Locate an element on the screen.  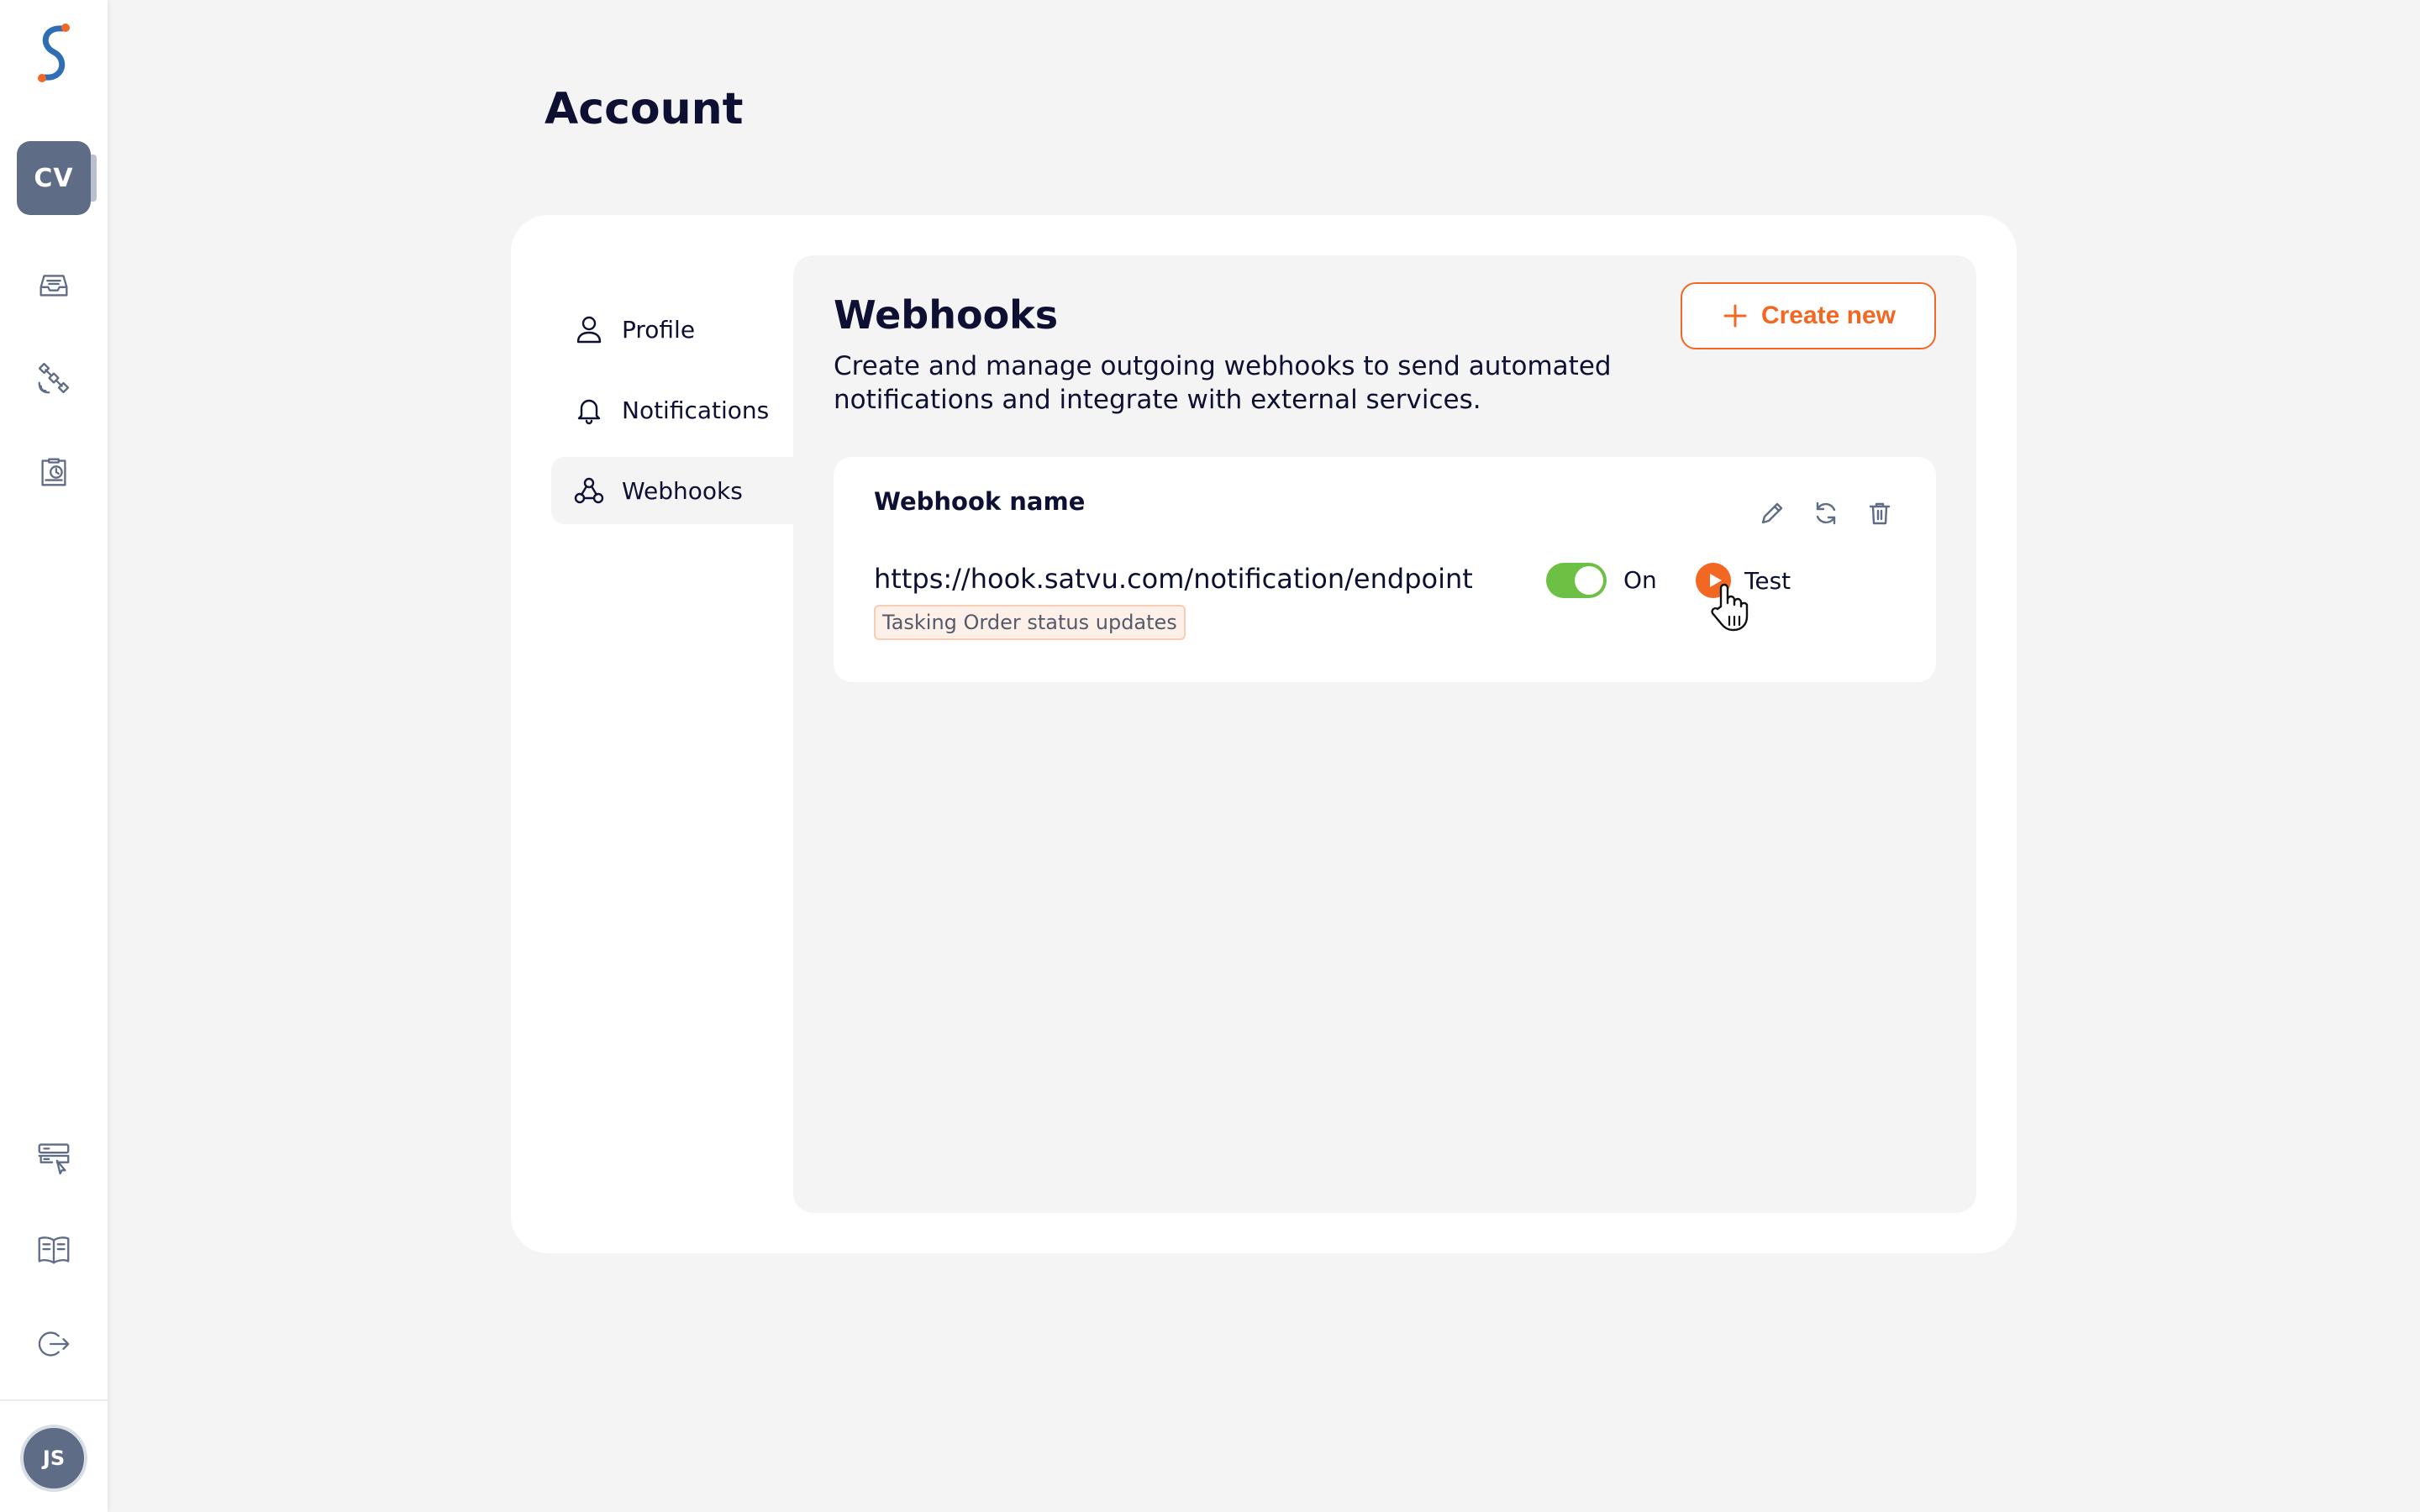
satellite-icon is located at coordinates (54, 378).